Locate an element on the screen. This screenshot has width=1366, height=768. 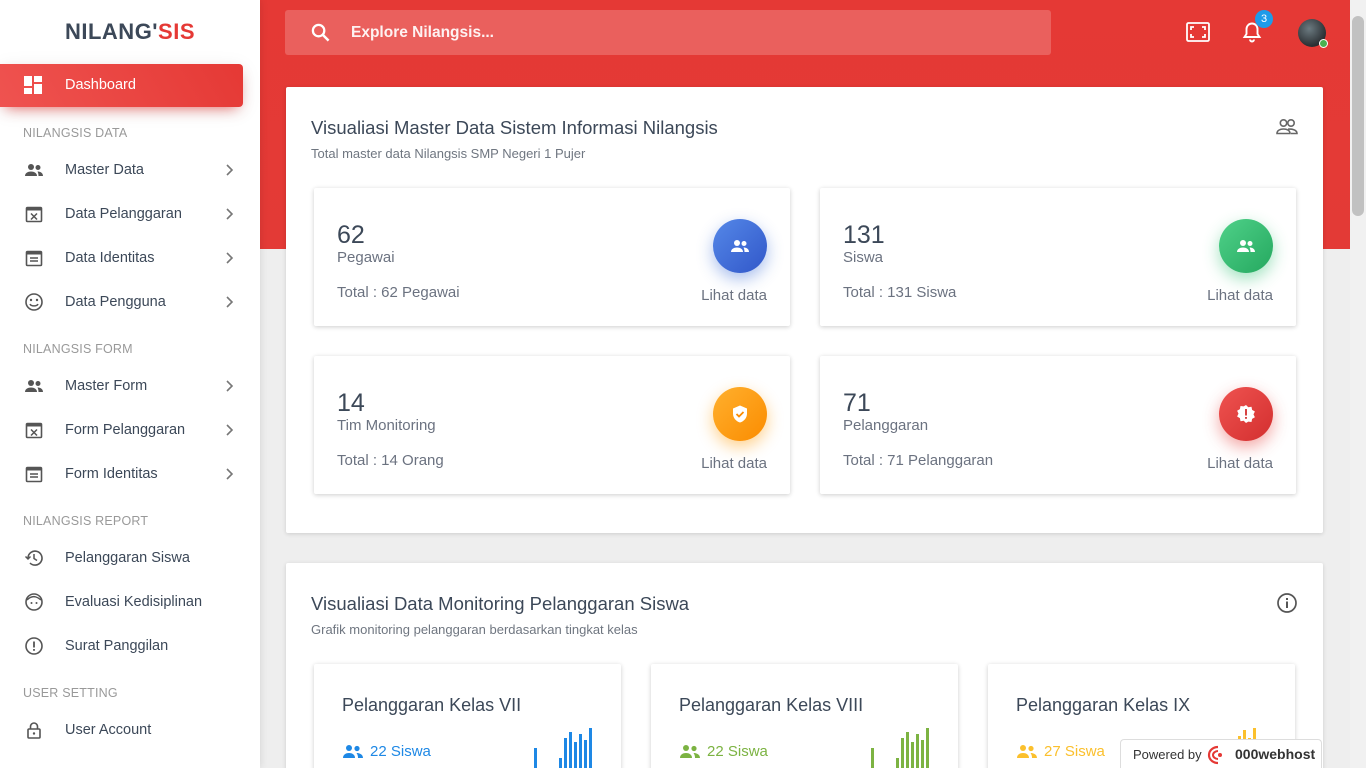
monitor-card-title: Pelanggaran Kelas IX is located at coordinates (1103, 705).